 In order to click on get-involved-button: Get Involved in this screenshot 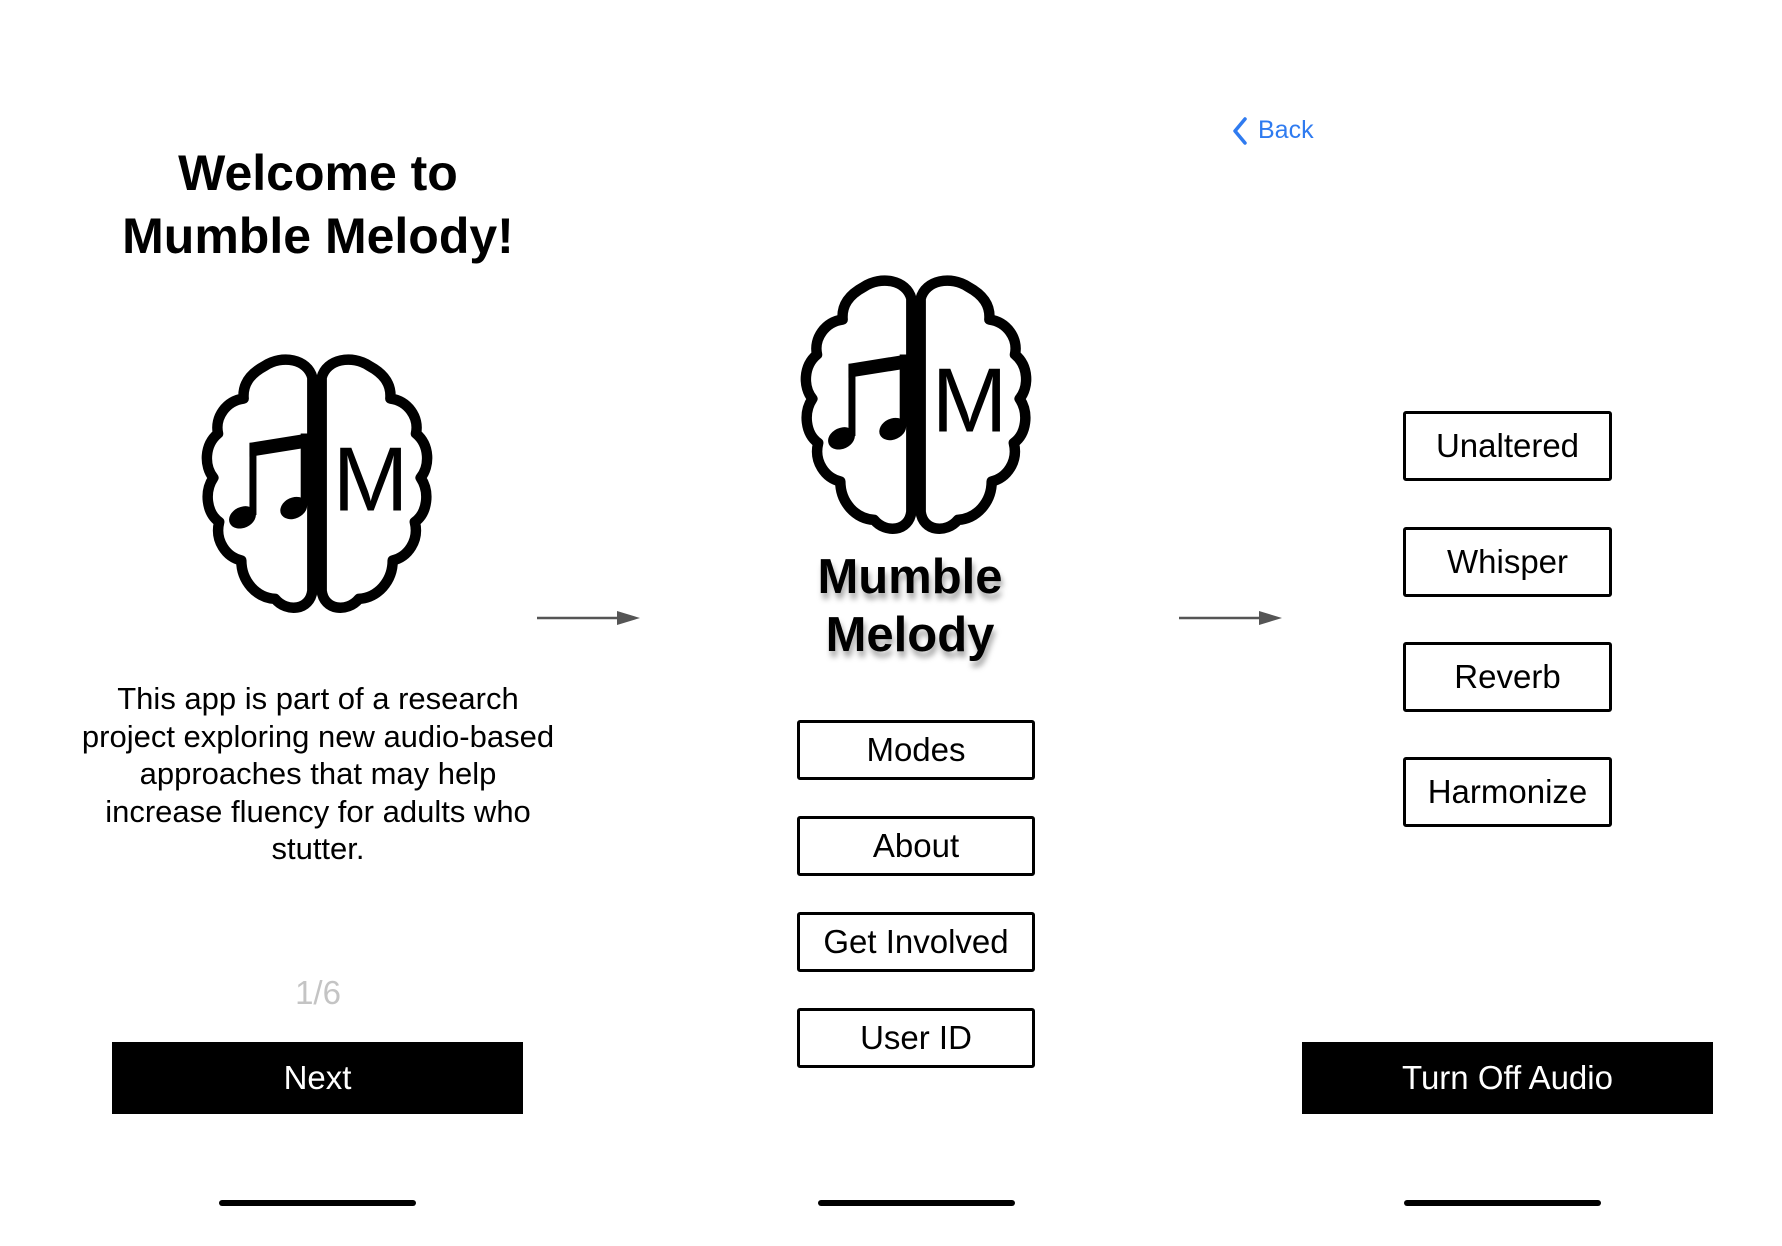, I will do `click(916, 942)`.